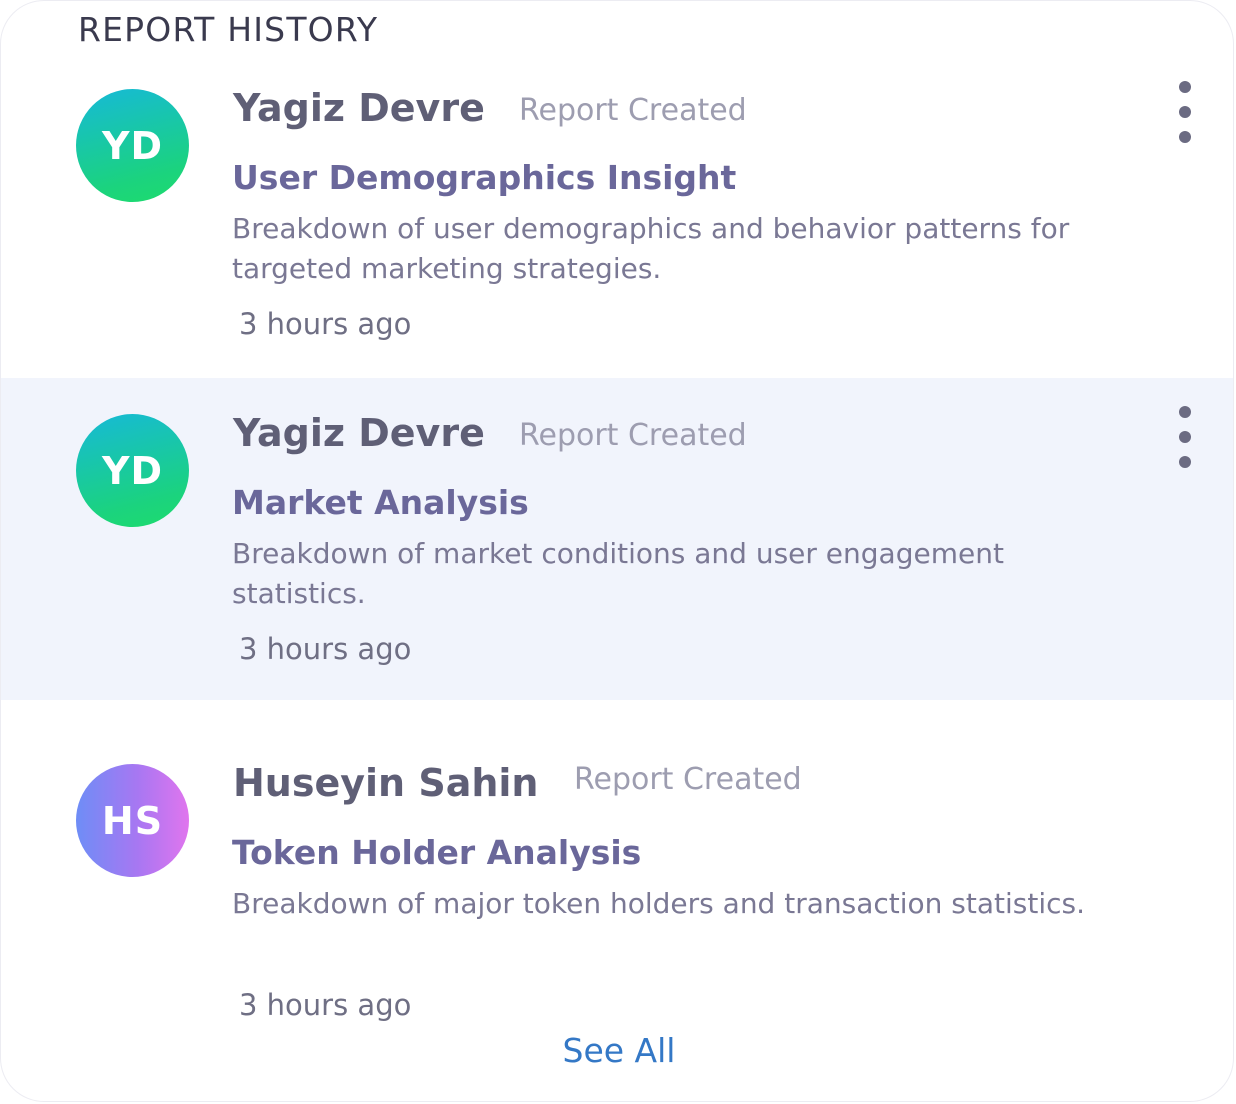 Image resolution: width=1236 pixels, height=1104 pixels. I want to click on card-title: REPORT HISTORY, so click(228, 29).